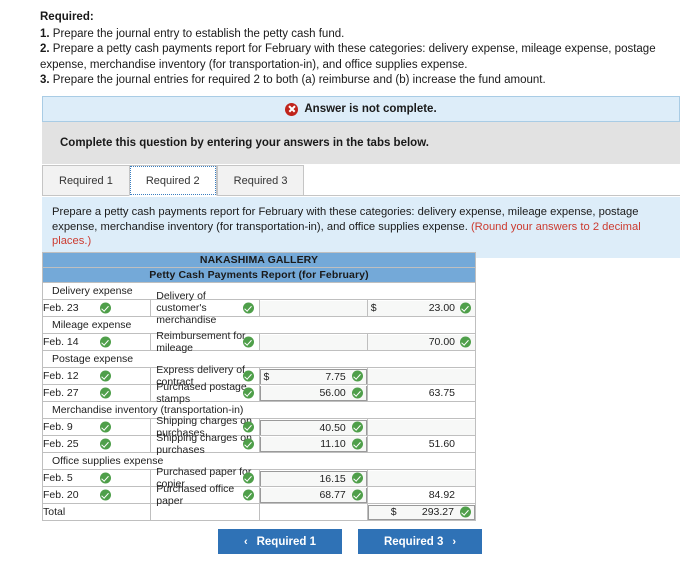  What do you see at coordinates (441, 444) in the screenshot?
I see `amount-col2-value: 51.60` at bounding box center [441, 444].